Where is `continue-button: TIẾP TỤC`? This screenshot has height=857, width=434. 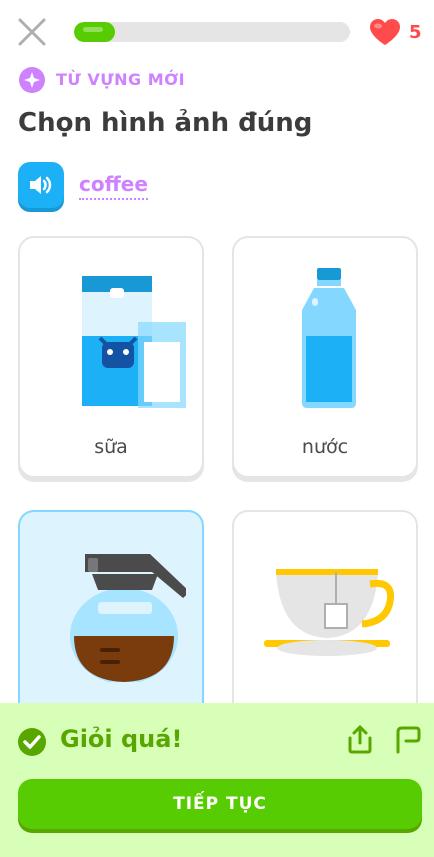
continue-button: TIẾP TỤC is located at coordinates (220, 804).